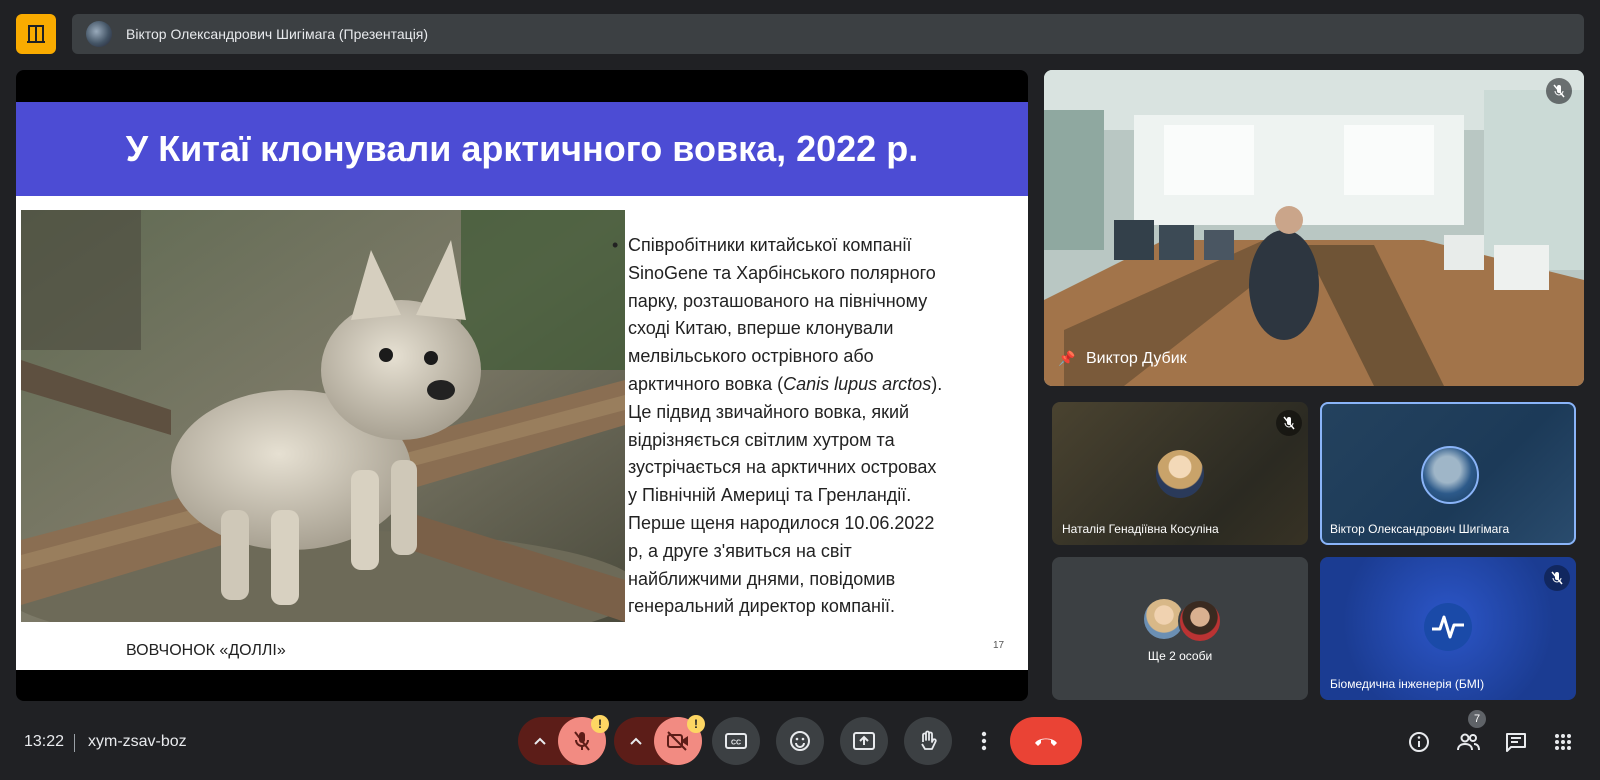 This screenshot has height=780, width=1600. Describe the element at coordinates (740, 550) in the screenshot. I see `body-line: р, а друге з'явиться на світ` at that location.